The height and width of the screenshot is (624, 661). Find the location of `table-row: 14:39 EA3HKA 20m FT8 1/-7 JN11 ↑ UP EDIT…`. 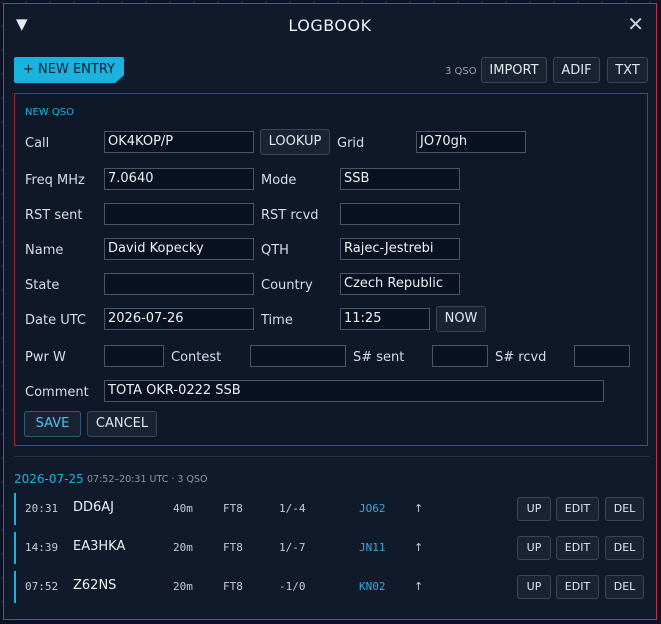

table-row: 14:39 EA3HKA 20m FT8 1/-7 JN11 ↑ UP EDIT… is located at coordinates (333, 548).